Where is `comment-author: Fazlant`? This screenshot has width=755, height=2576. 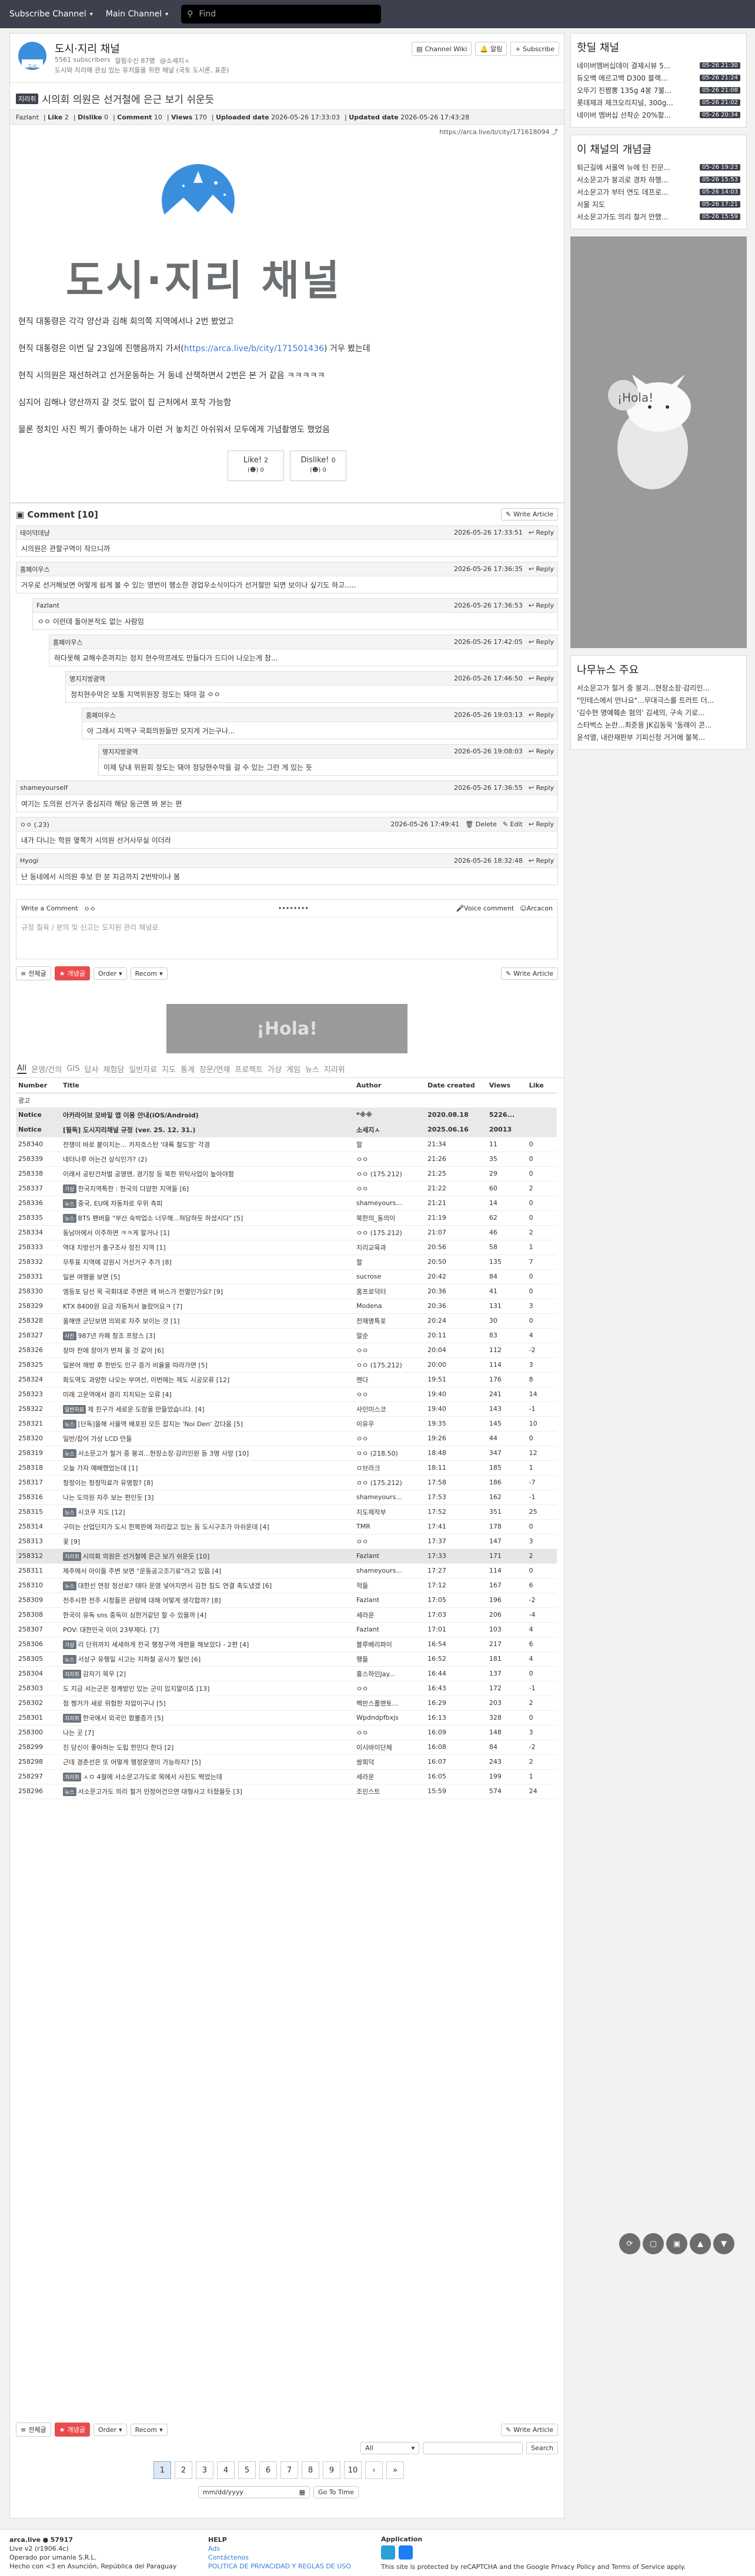 comment-author: Fazlant is located at coordinates (47, 605).